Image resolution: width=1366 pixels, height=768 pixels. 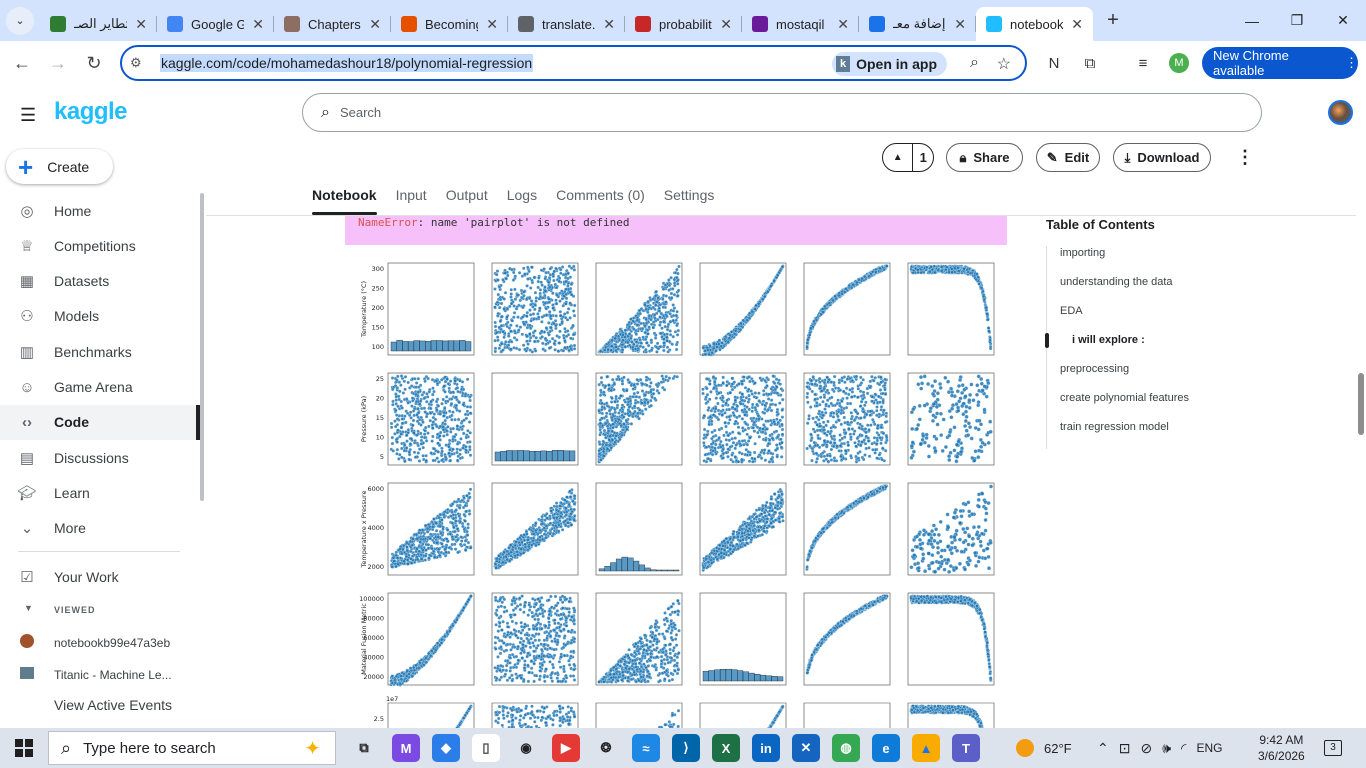 I want to click on upvote-button: ▲ 1, so click(x=908, y=157).